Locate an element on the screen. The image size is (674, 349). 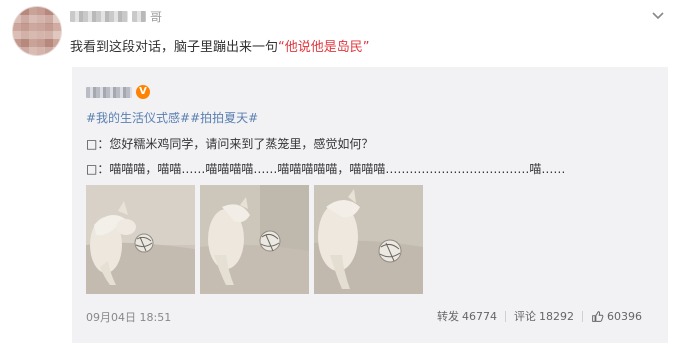
blurred-repost-author is located at coordinates (109, 92).